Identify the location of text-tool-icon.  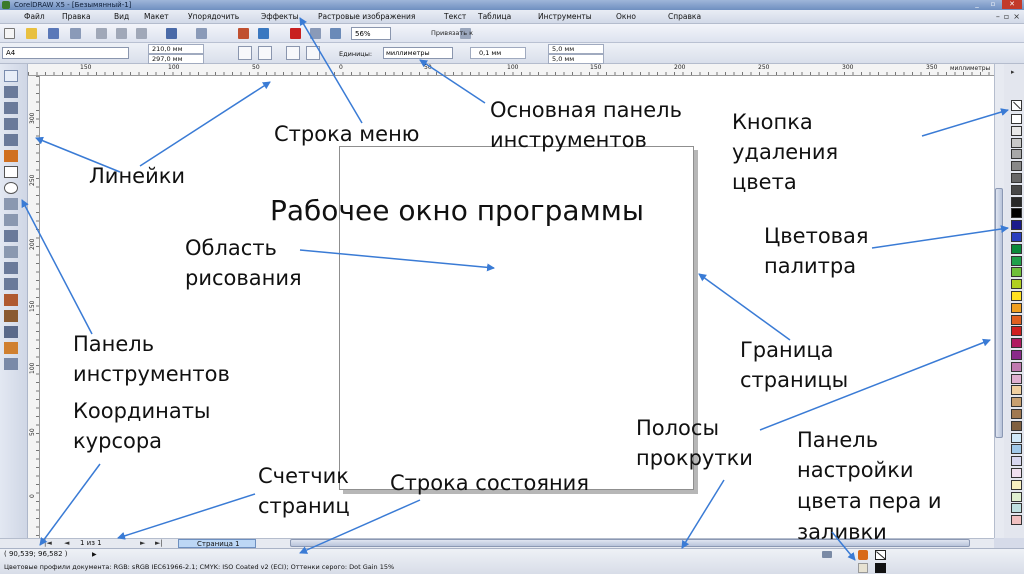
(11, 236).